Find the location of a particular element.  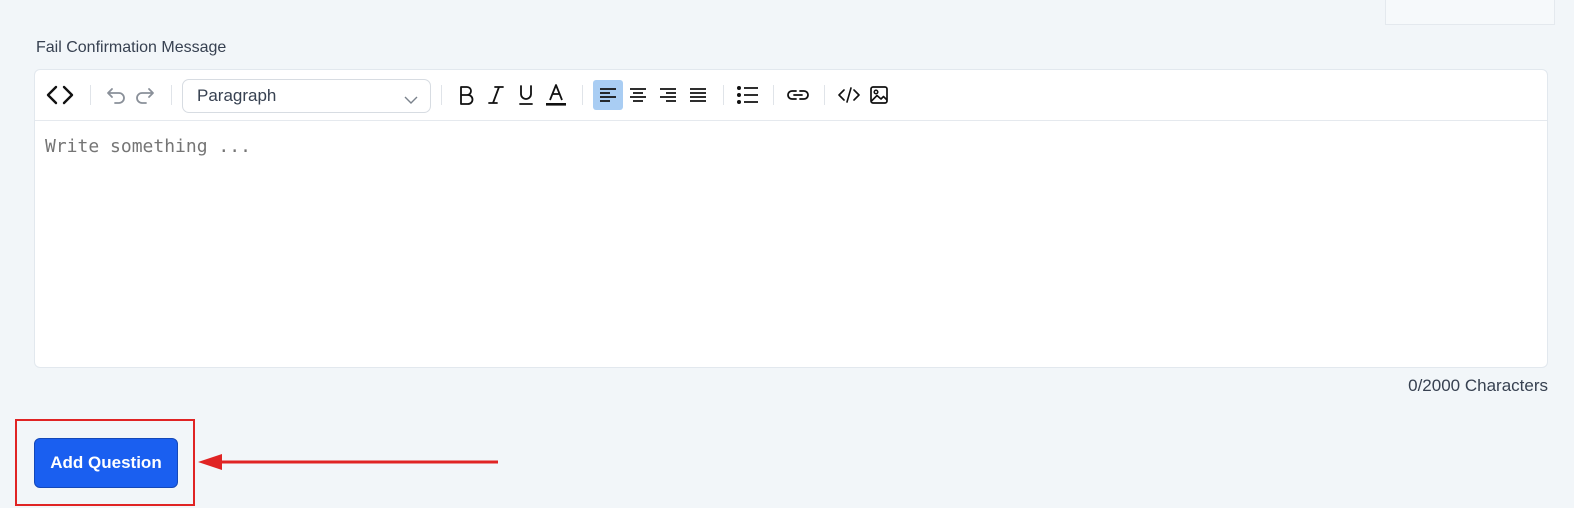

align-right-icon is located at coordinates (668, 95).